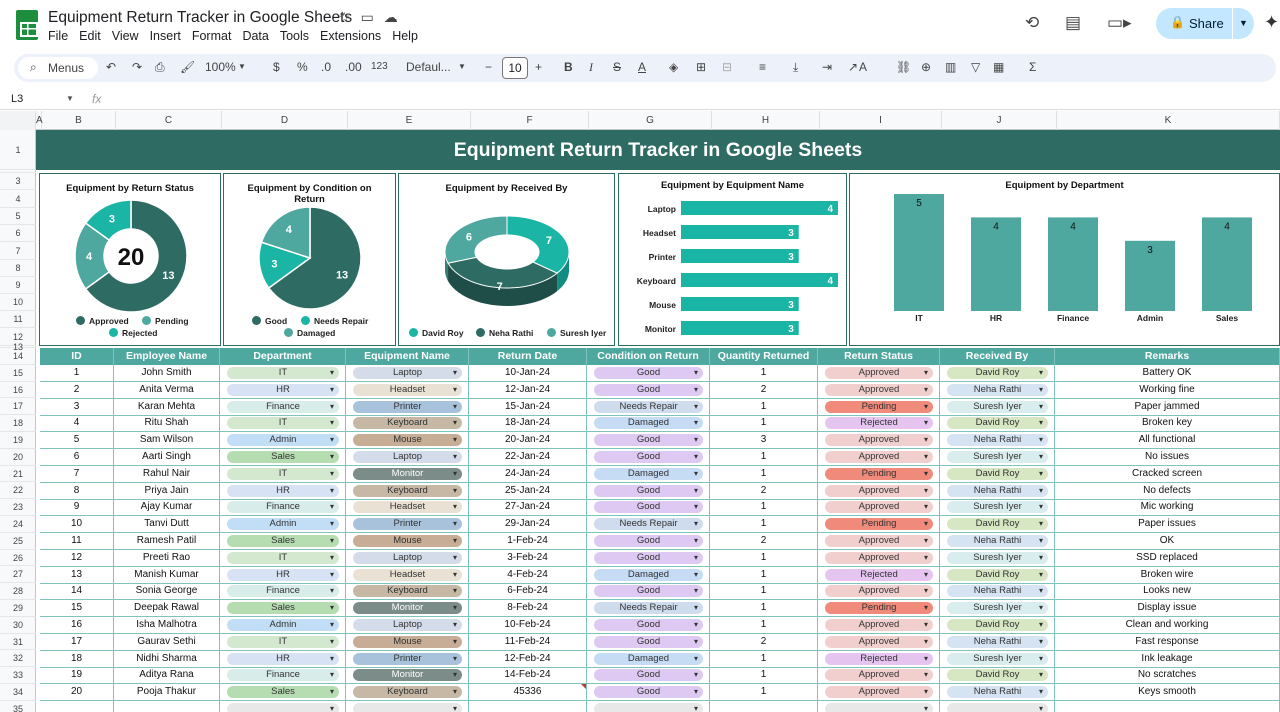  Describe the element at coordinates (407, 692) in the screenshot. I see `table-cell: Keyboard` at that location.